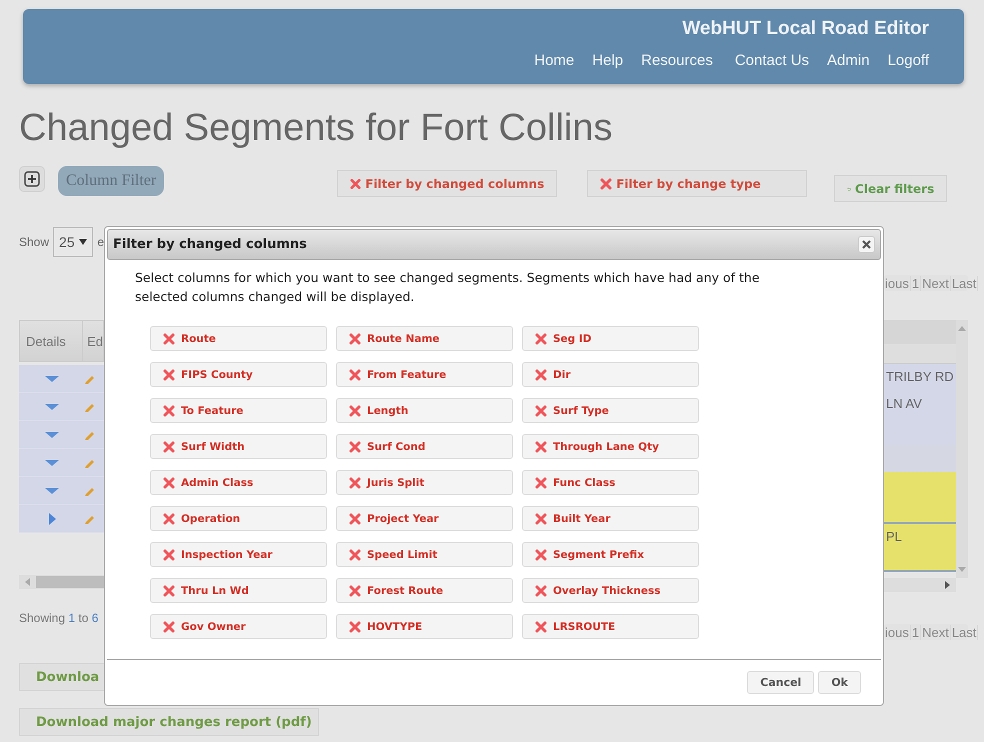  What do you see at coordinates (920, 404) in the screenshot?
I see `table-cell: LN AV` at bounding box center [920, 404].